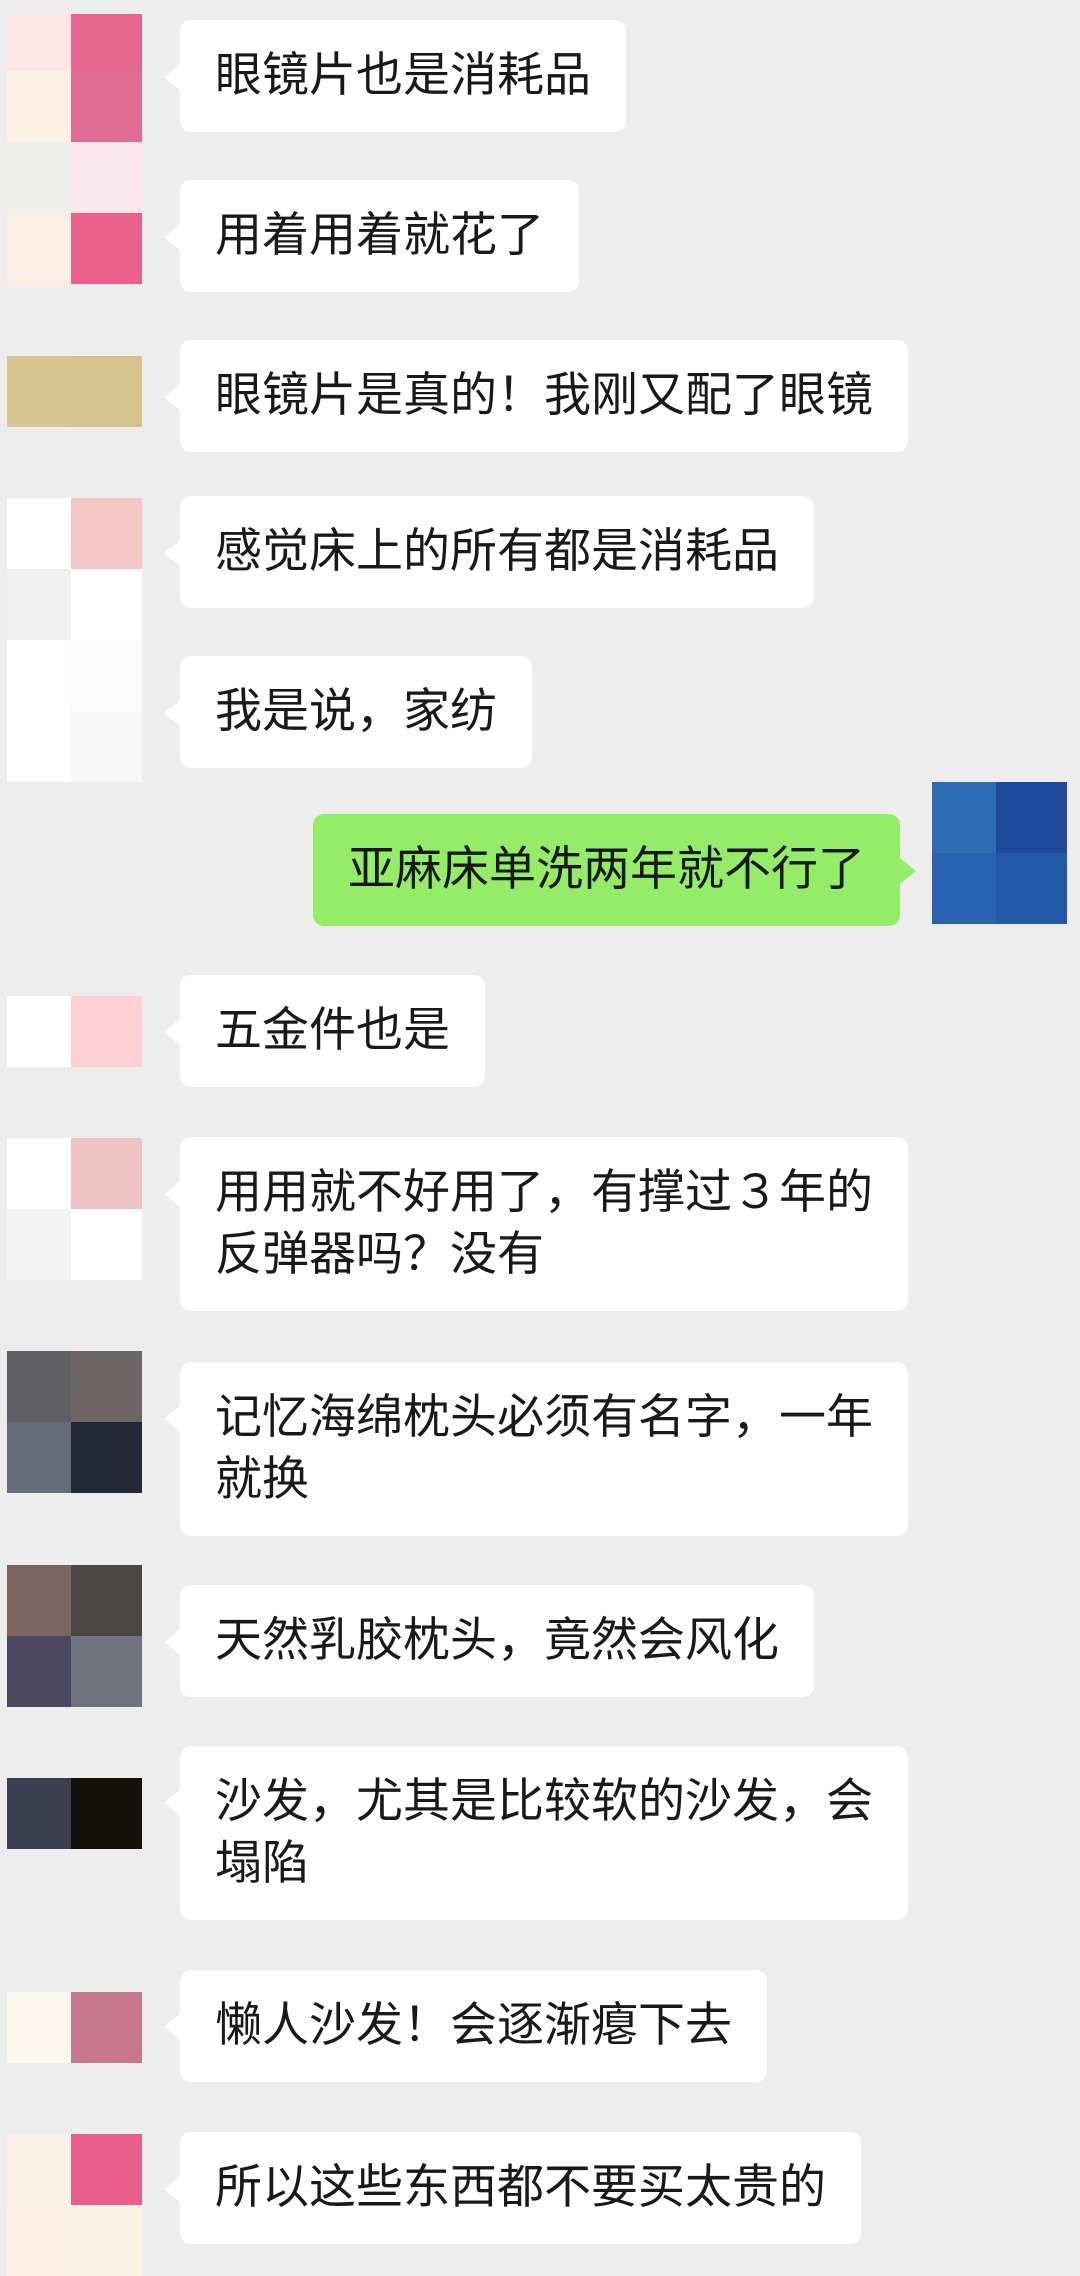 The height and width of the screenshot is (2276, 1080). I want to click on message-bubble: 懒人沙发！会逐渐瘪下去, so click(465, 2026).